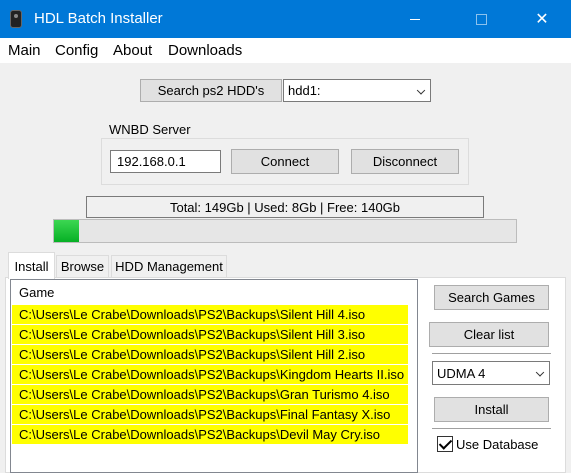 The image size is (571, 473). Describe the element at coordinates (66, 231) in the screenshot. I see `progress-fill` at that location.